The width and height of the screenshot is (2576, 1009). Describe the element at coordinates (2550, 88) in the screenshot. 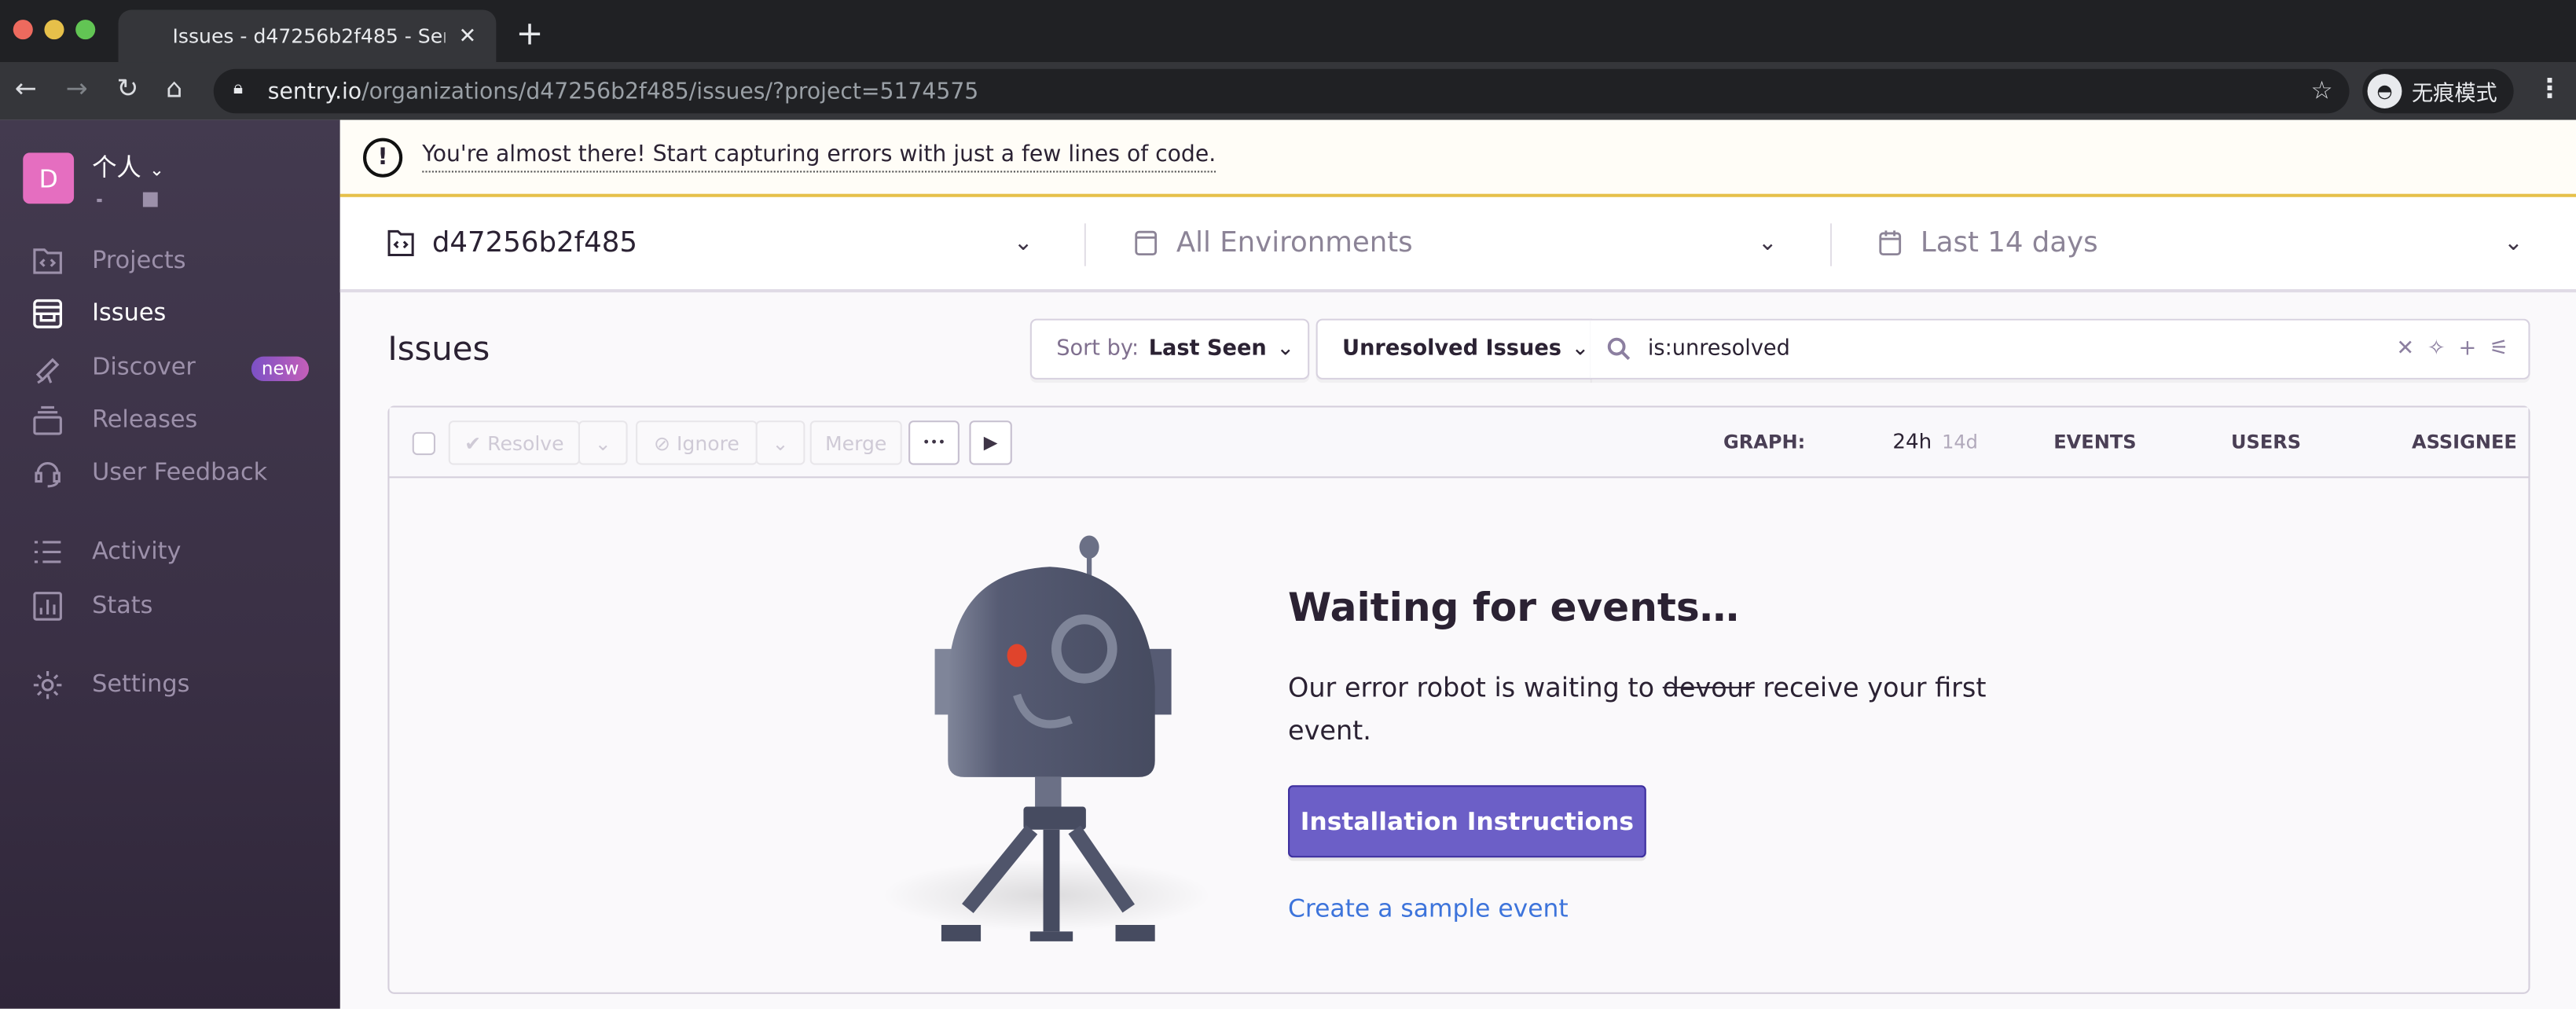

I see `menu-icon: ⋮` at that location.